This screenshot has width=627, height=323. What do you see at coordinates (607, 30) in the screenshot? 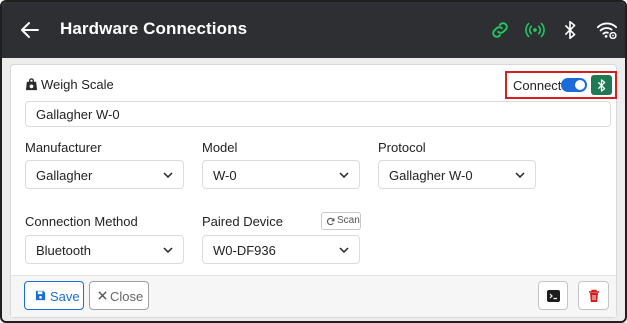
I see `wifi-settings-icon` at bounding box center [607, 30].